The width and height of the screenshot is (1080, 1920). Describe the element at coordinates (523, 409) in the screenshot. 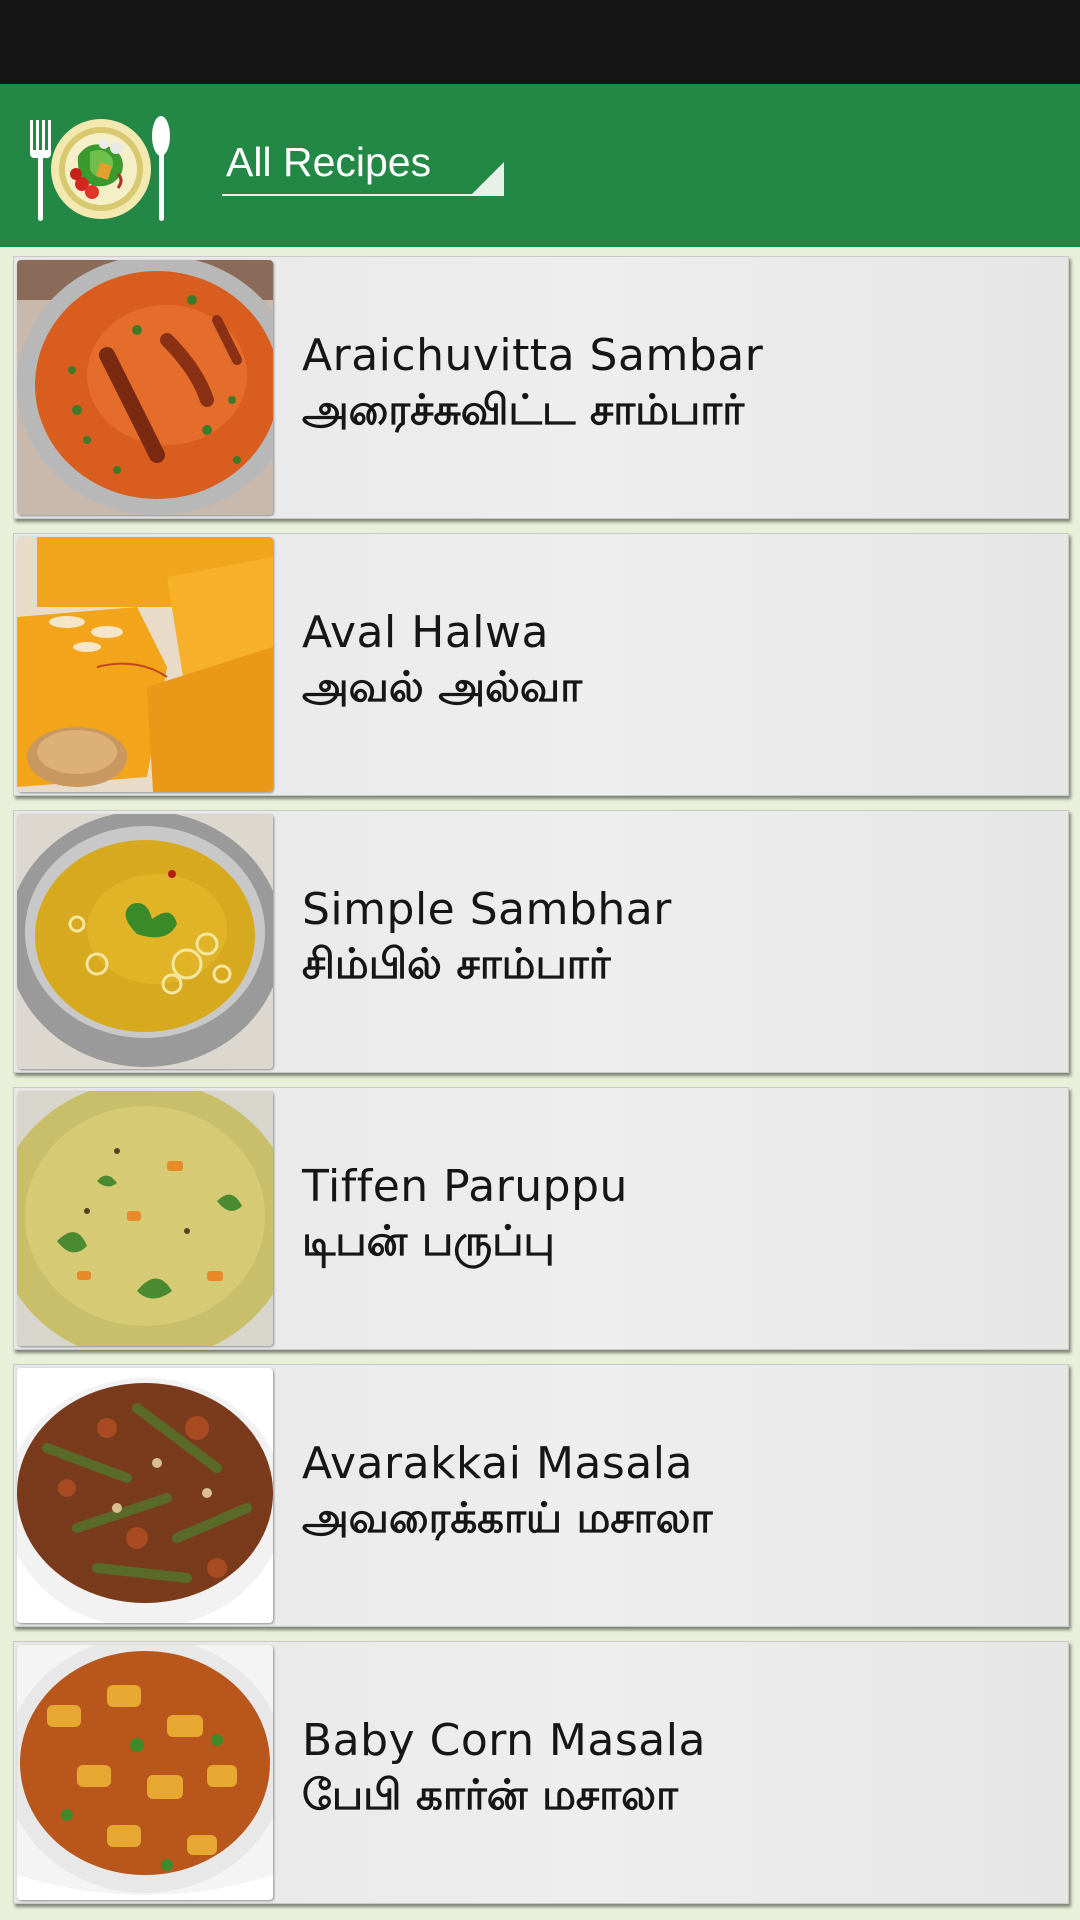

I see `recipe-title-tamil: அரைச்சுவிட்ட சாம்பார்` at that location.